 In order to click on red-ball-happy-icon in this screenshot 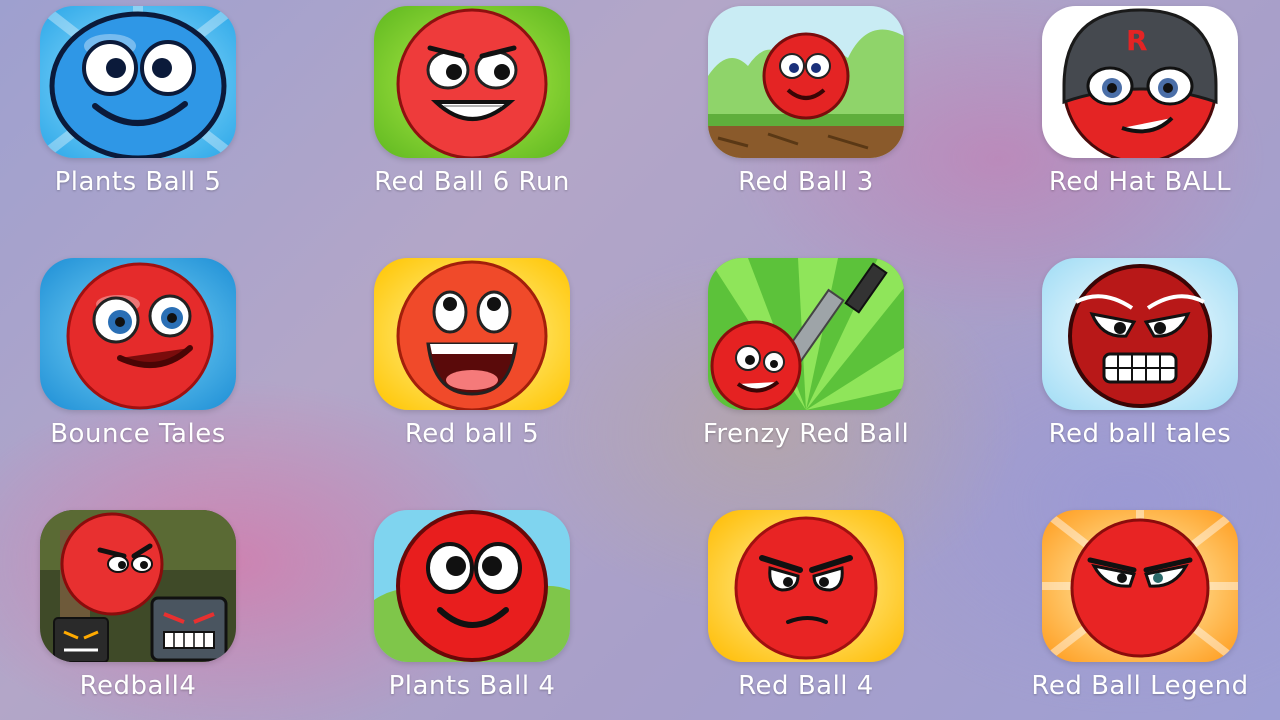, I will do `click(472, 586)`.